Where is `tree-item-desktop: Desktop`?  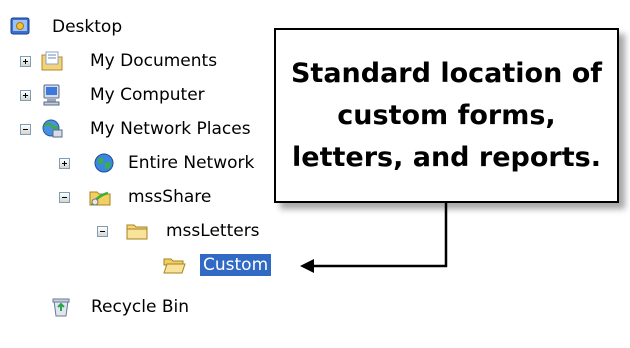
tree-item-desktop: Desktop is located at coordinates (130, 27).